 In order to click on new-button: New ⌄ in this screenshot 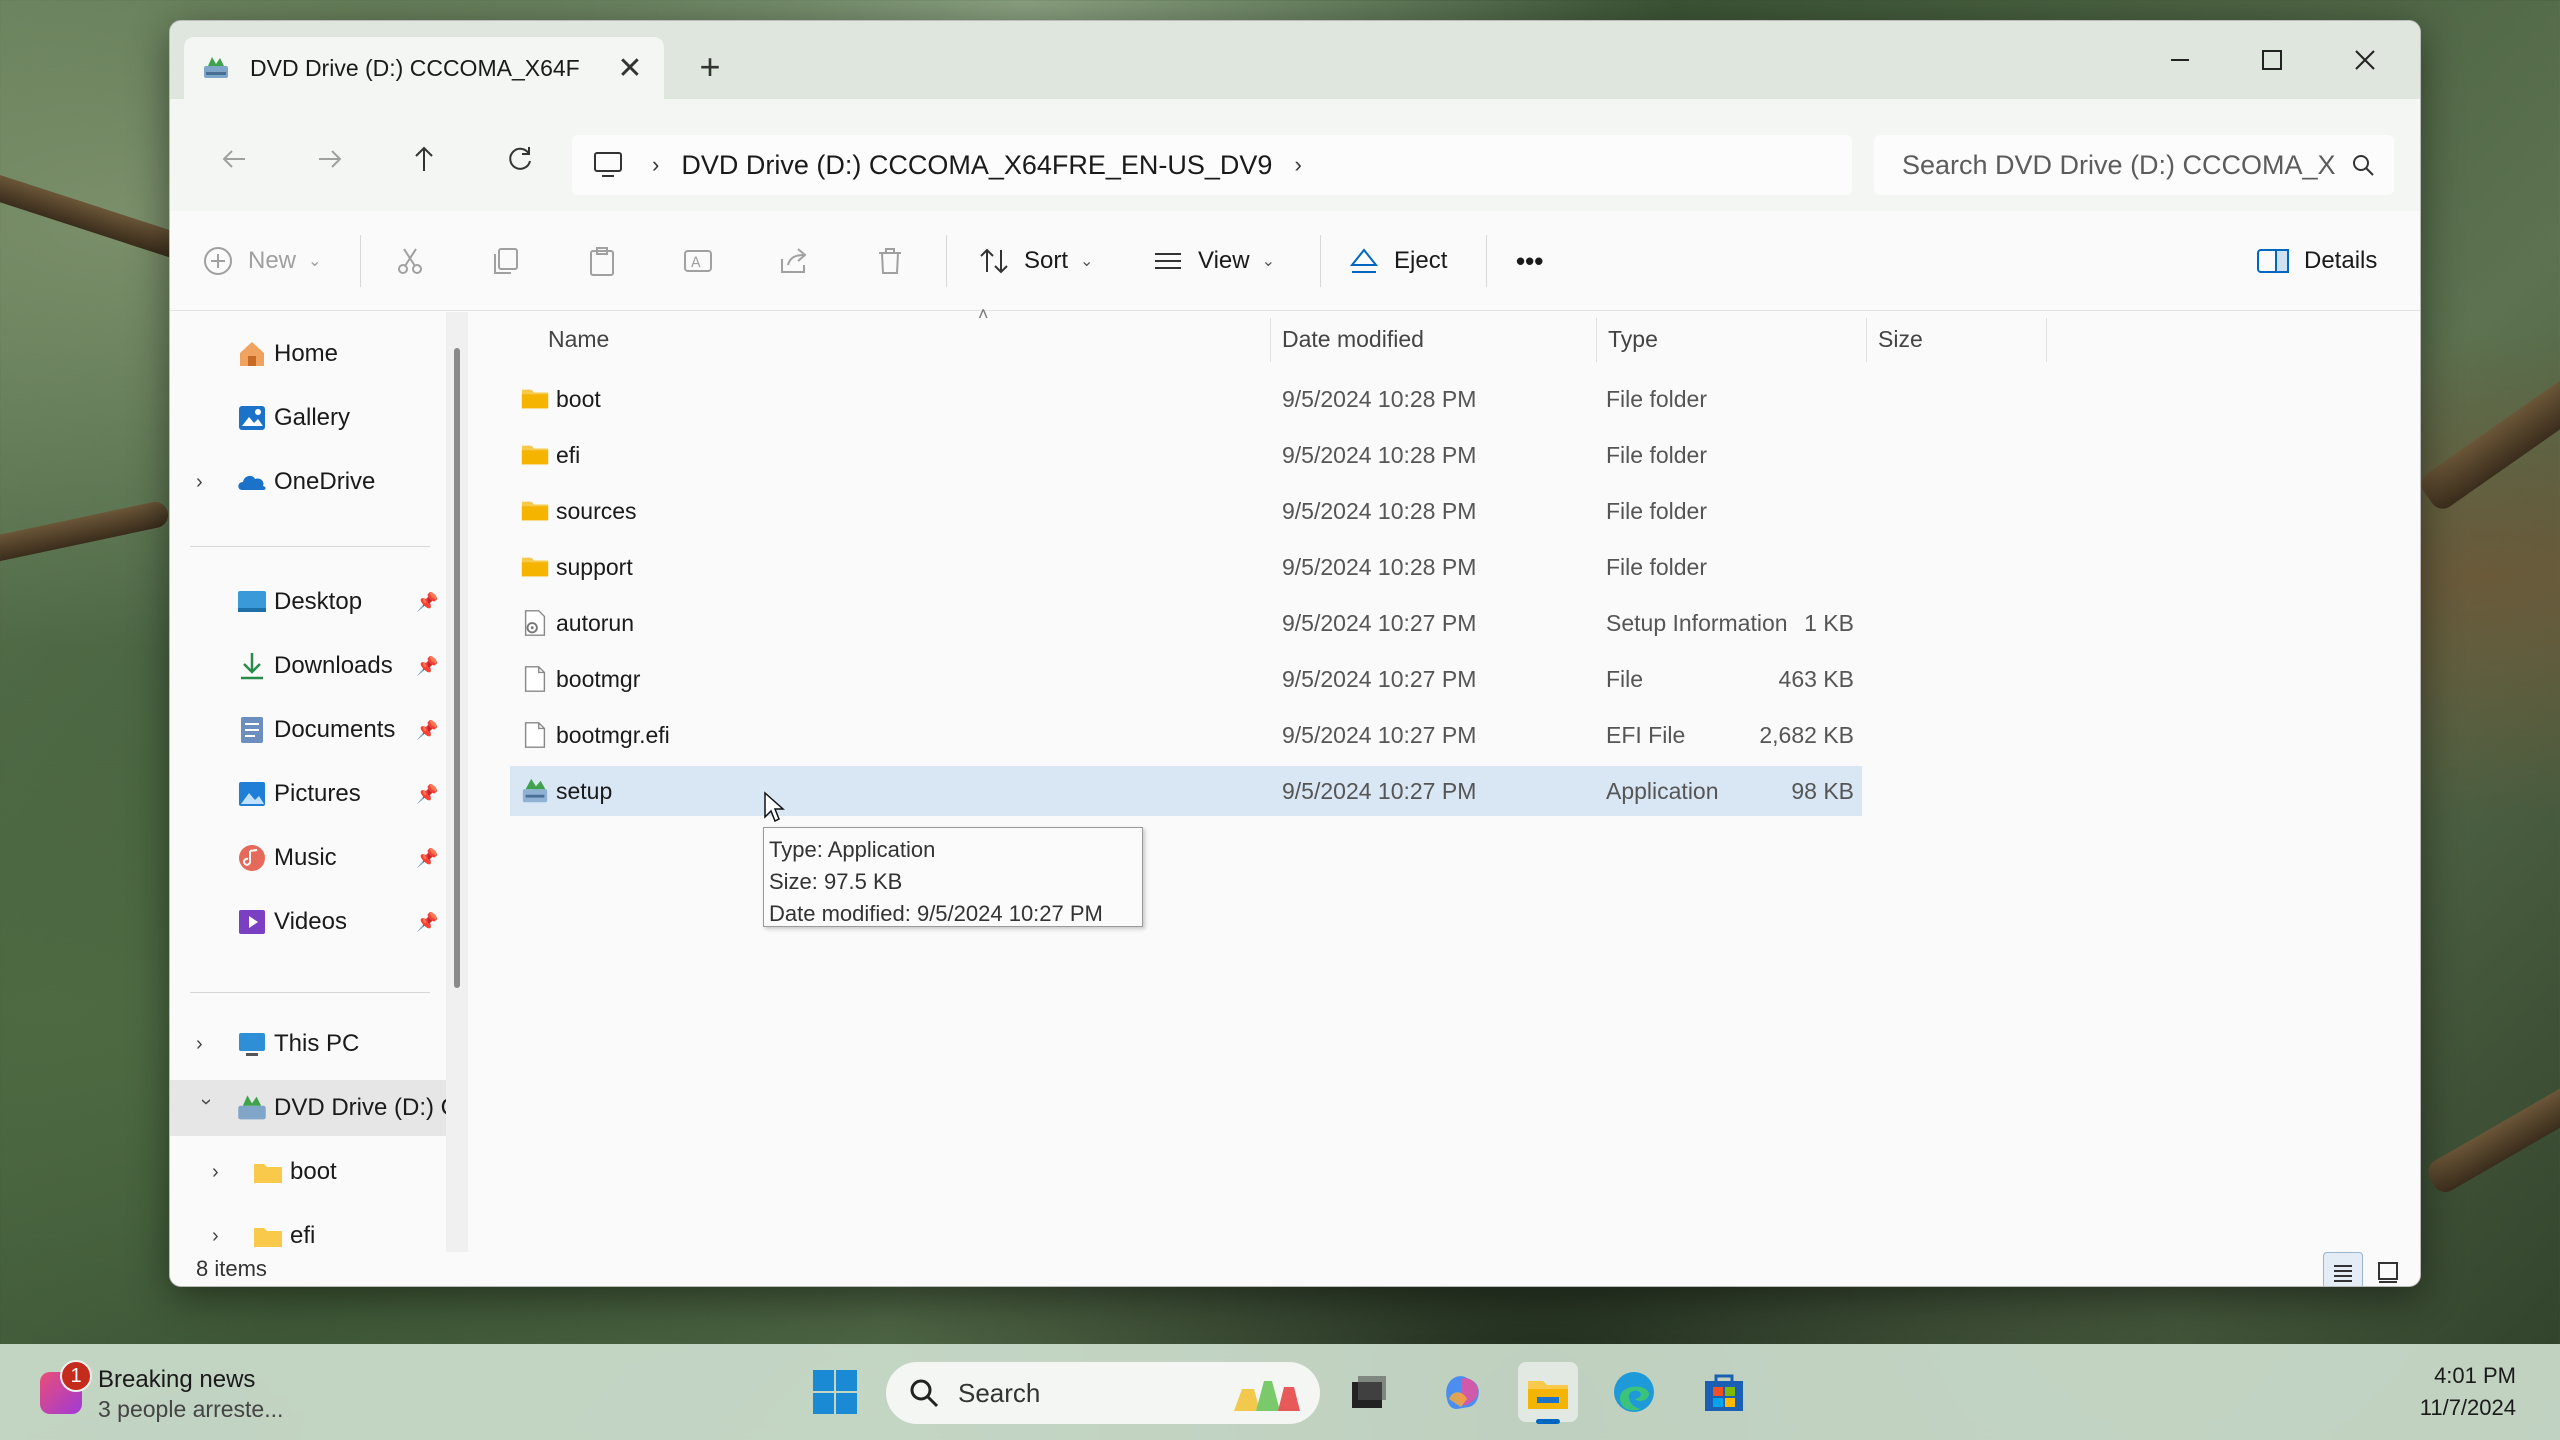, I will do `click(261, 261)`.